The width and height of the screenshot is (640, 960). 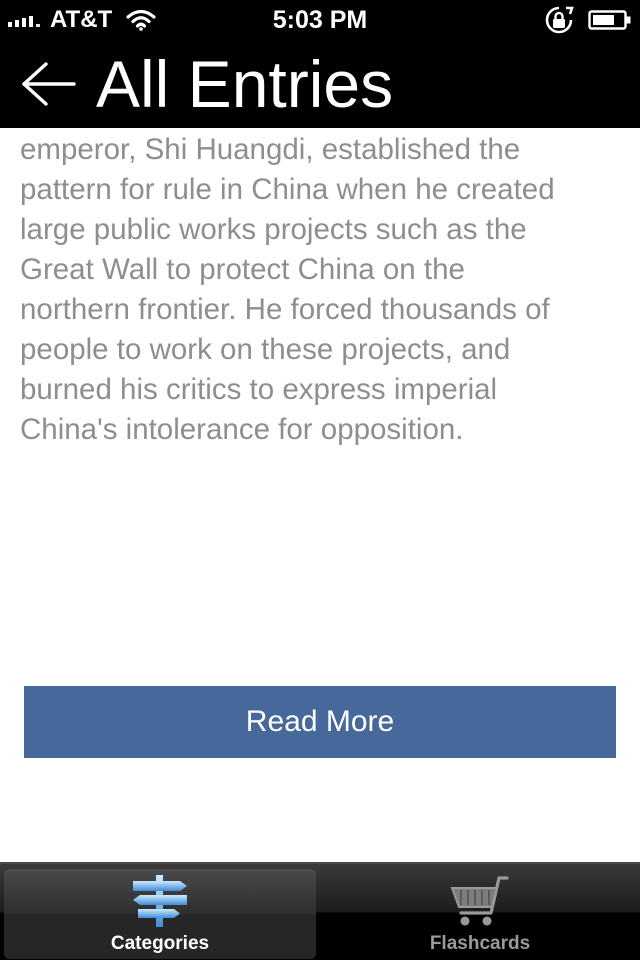 I want to click on nav-header: All Entries, so click(x=320, y=84).